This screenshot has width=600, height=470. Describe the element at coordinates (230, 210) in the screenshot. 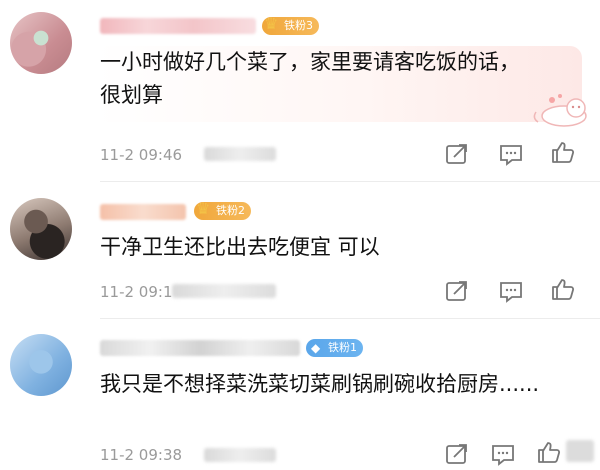

I see `fan-badge-label: 铁粉2` at that location.